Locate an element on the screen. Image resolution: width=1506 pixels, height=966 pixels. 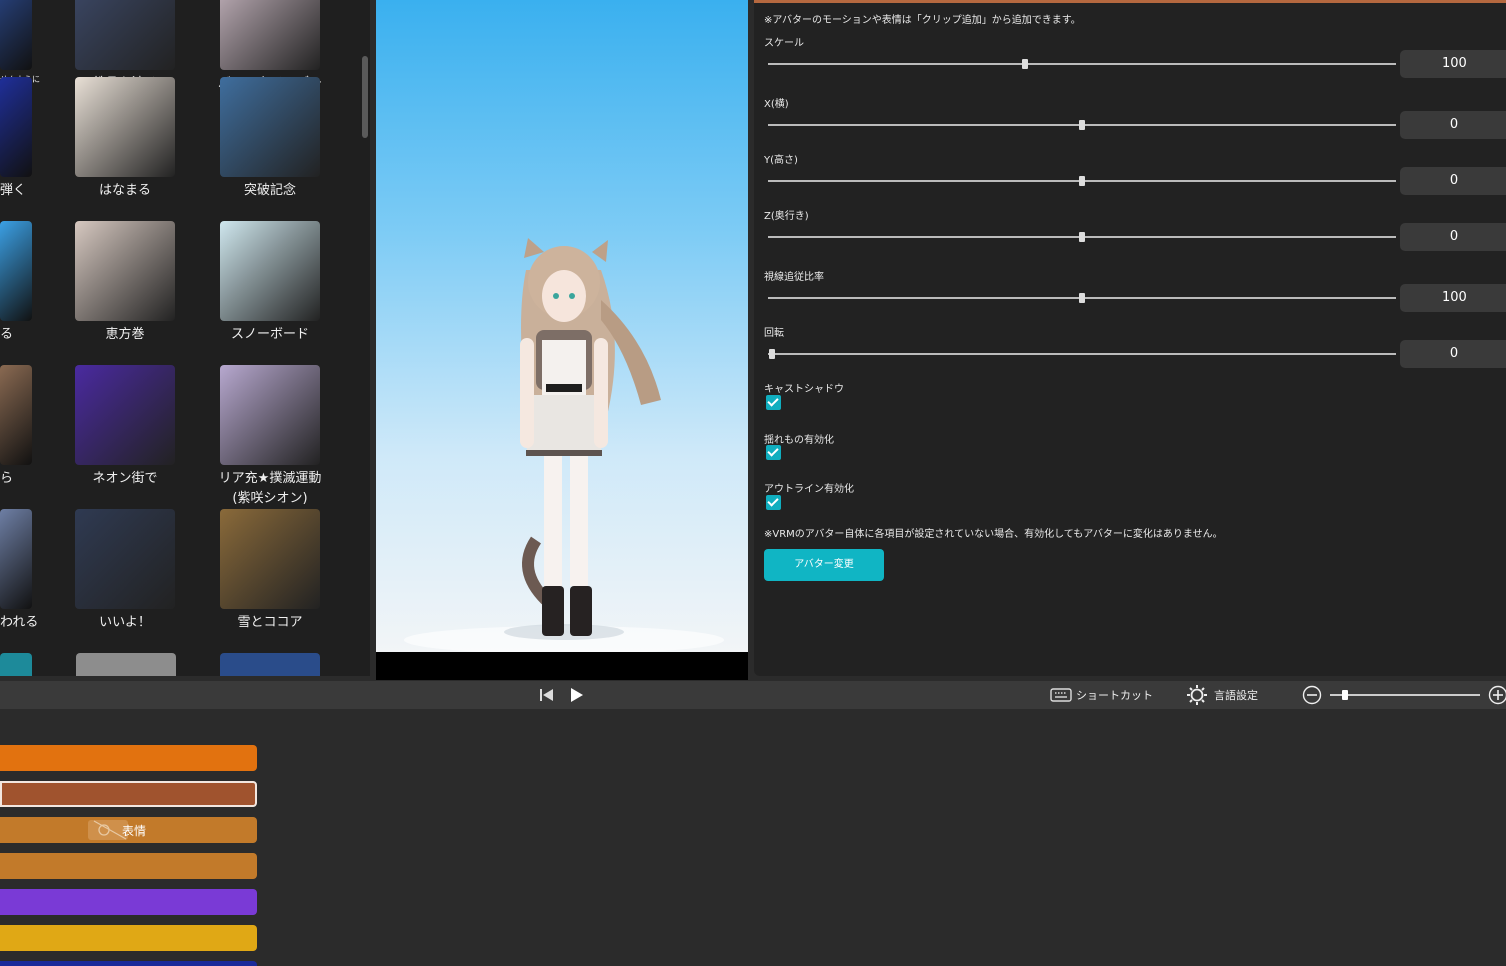
timeline-clip: 表情 is located at coordinates (128, 830).